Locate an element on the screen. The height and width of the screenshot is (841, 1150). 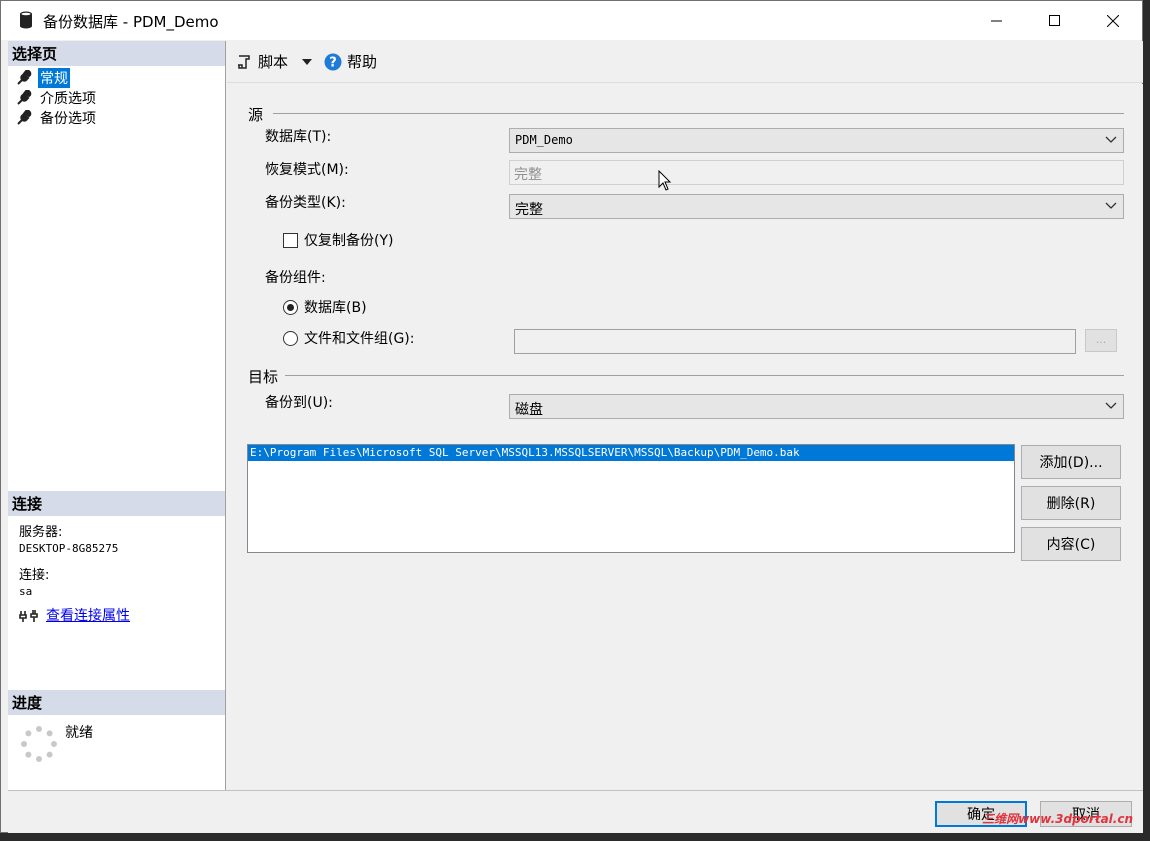
script-label: 脚本 is located at coordinates (273, 62).